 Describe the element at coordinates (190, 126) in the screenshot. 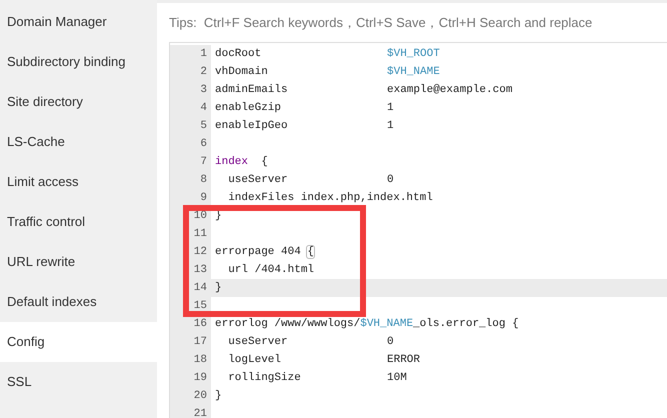

I see `line-number: 5` at that location.